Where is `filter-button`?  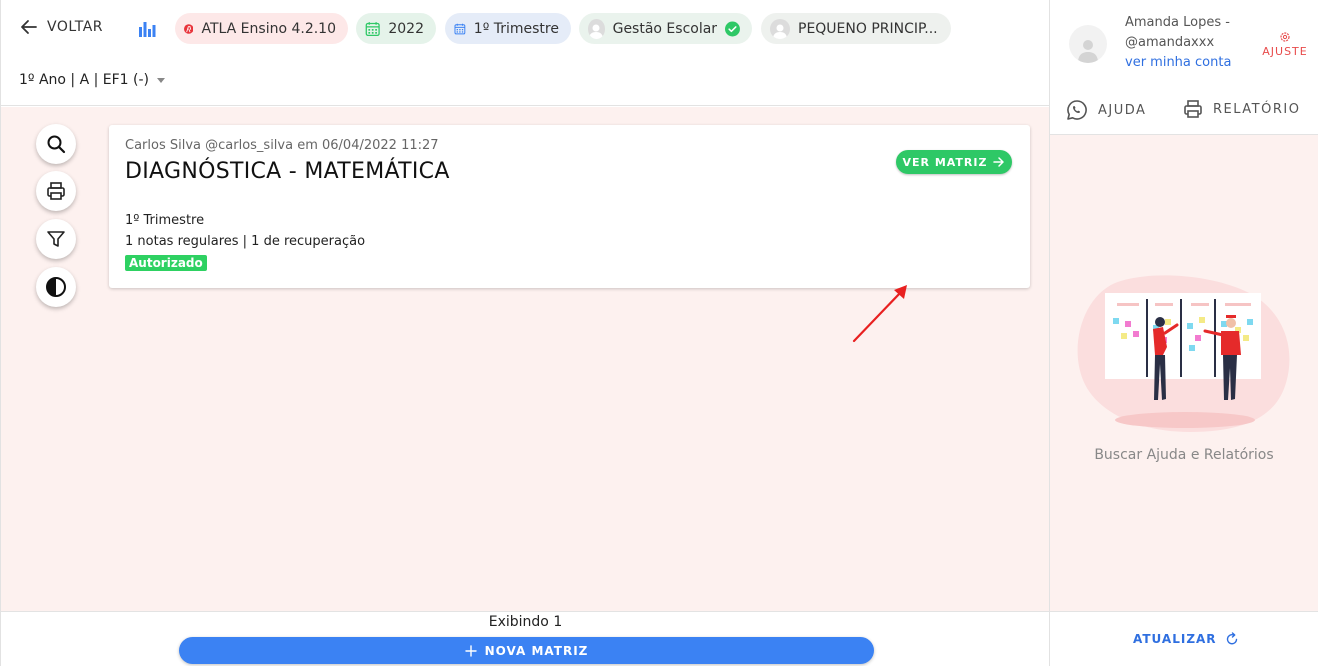
filter-button is located at coordinates (56, 239).